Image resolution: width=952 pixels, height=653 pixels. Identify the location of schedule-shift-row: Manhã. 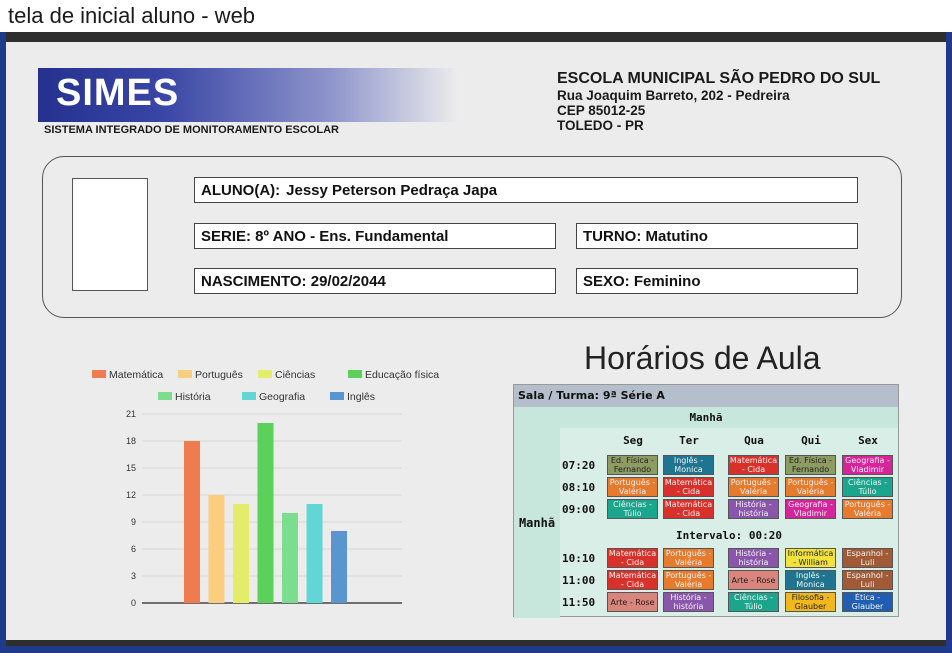
(706, 417).